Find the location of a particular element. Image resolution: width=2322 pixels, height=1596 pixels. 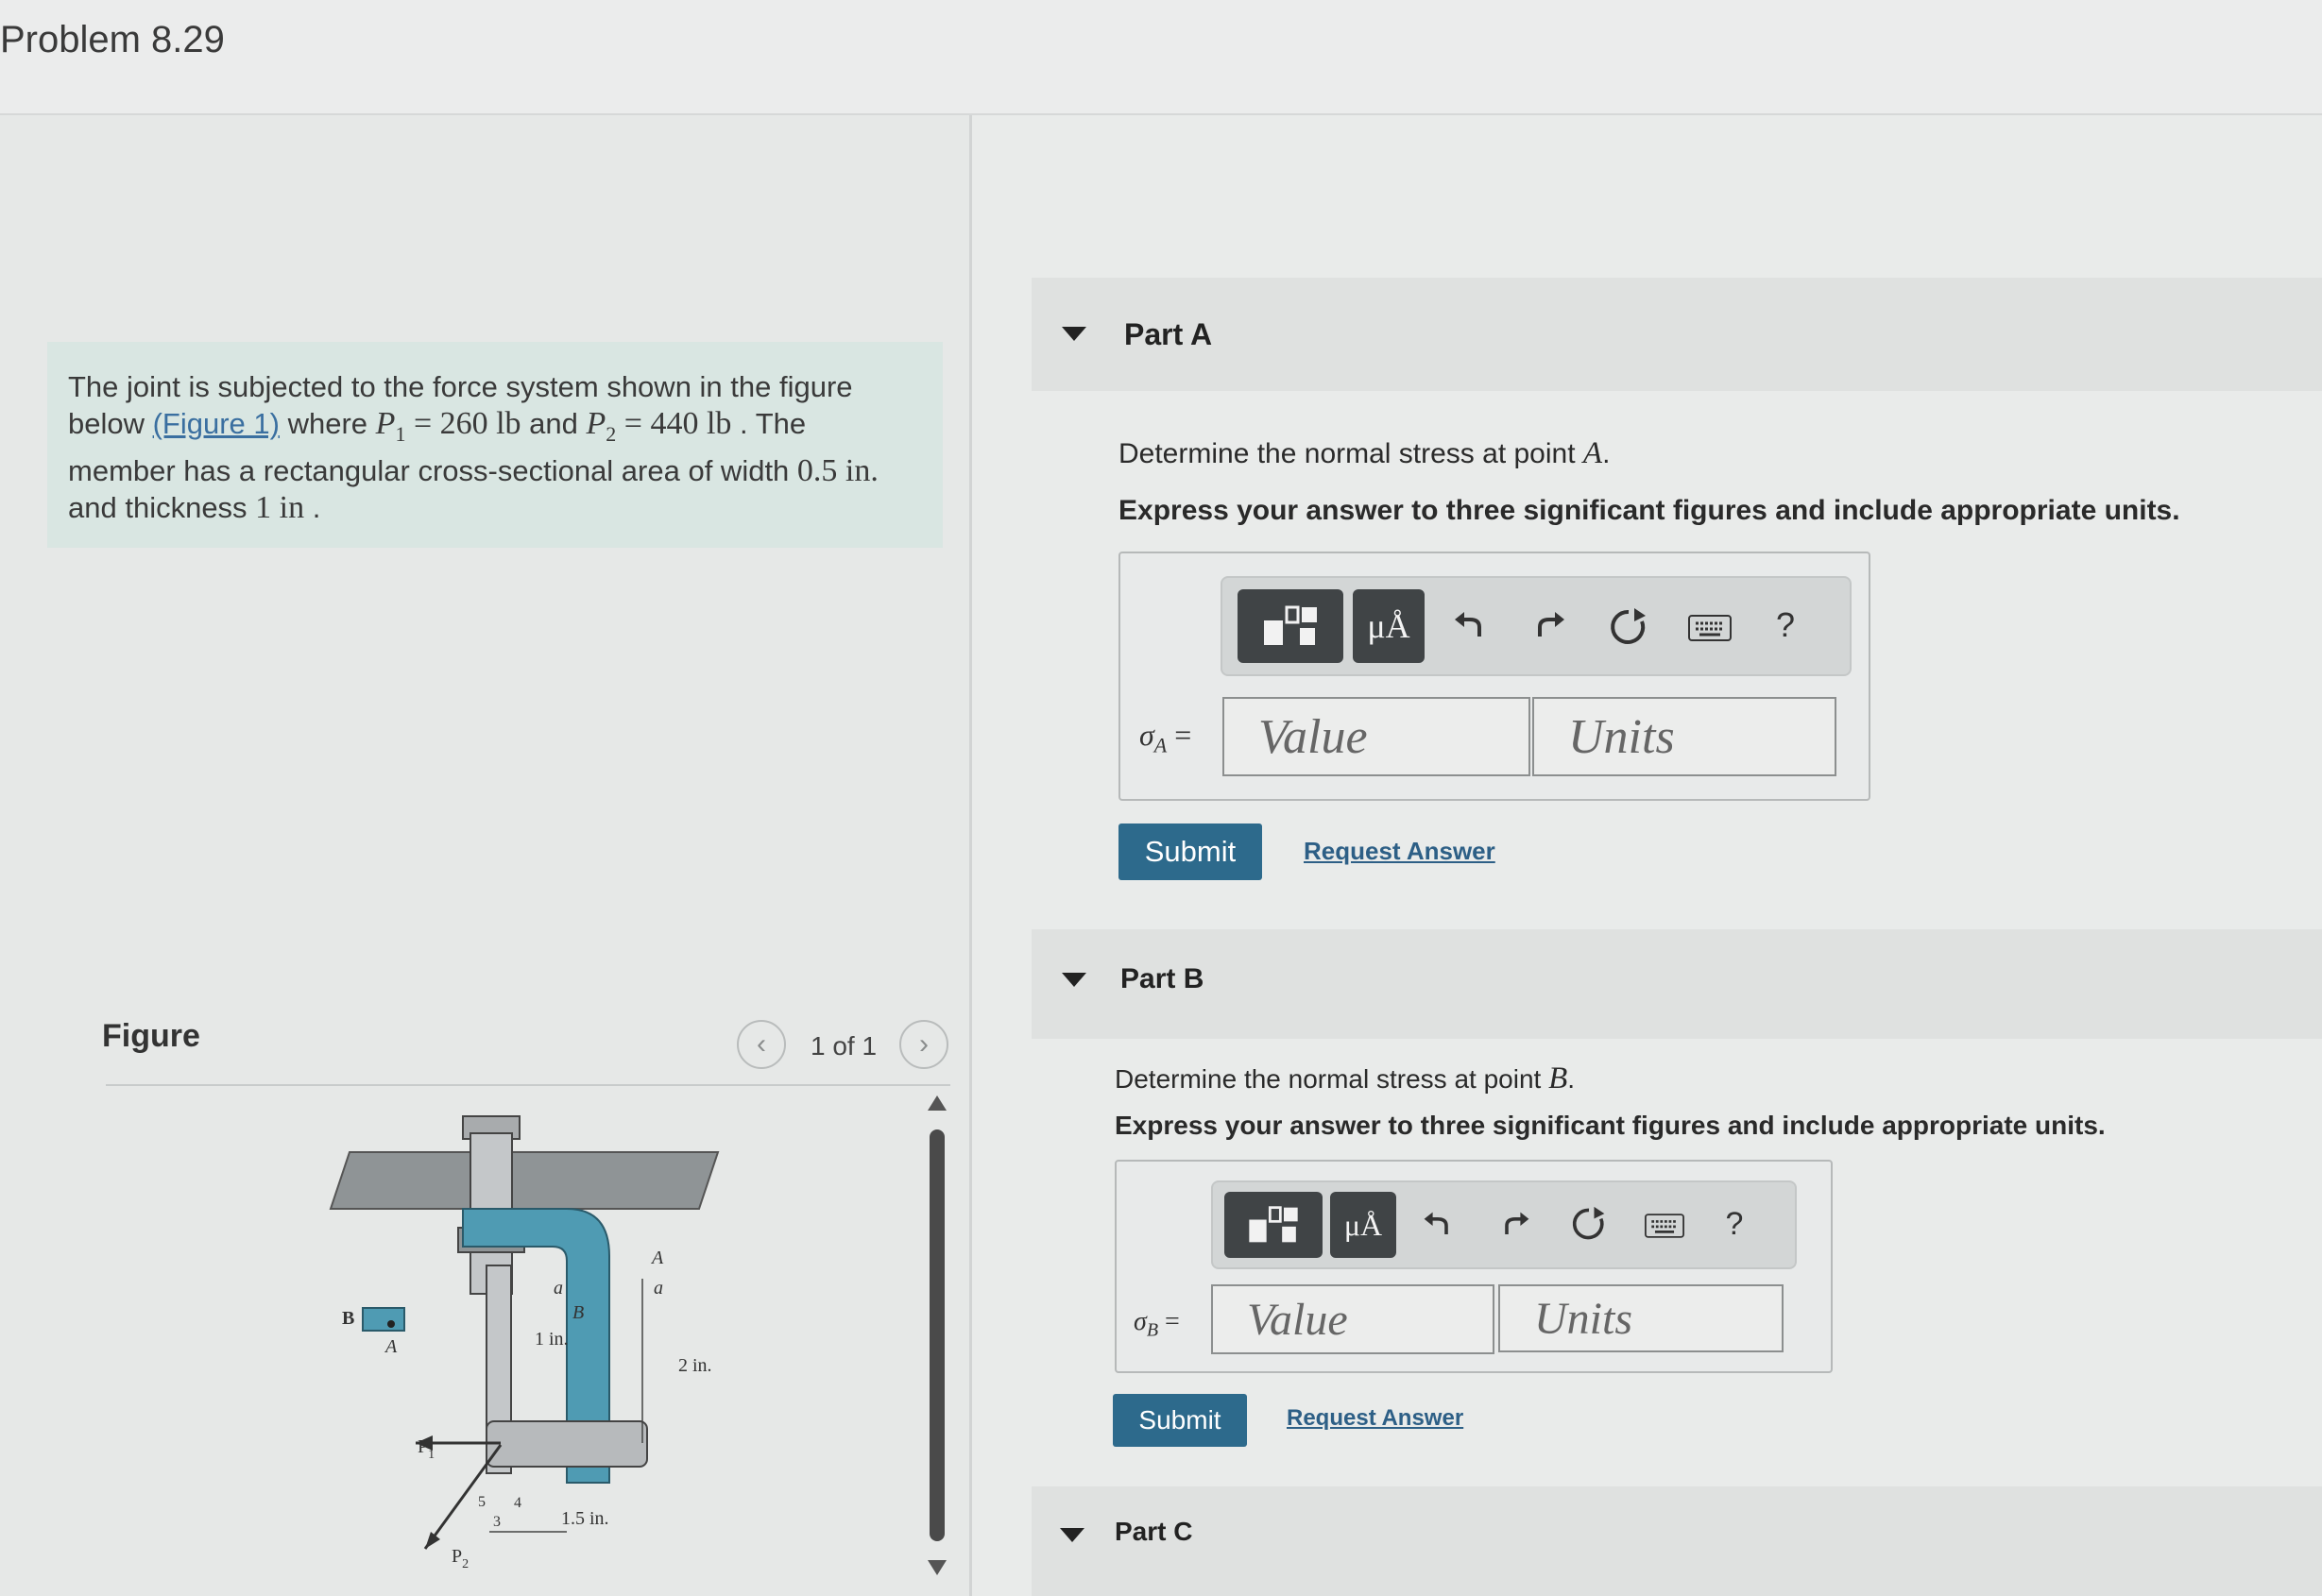

fig-label-three: 3 is located at coordinates (497, 1522).